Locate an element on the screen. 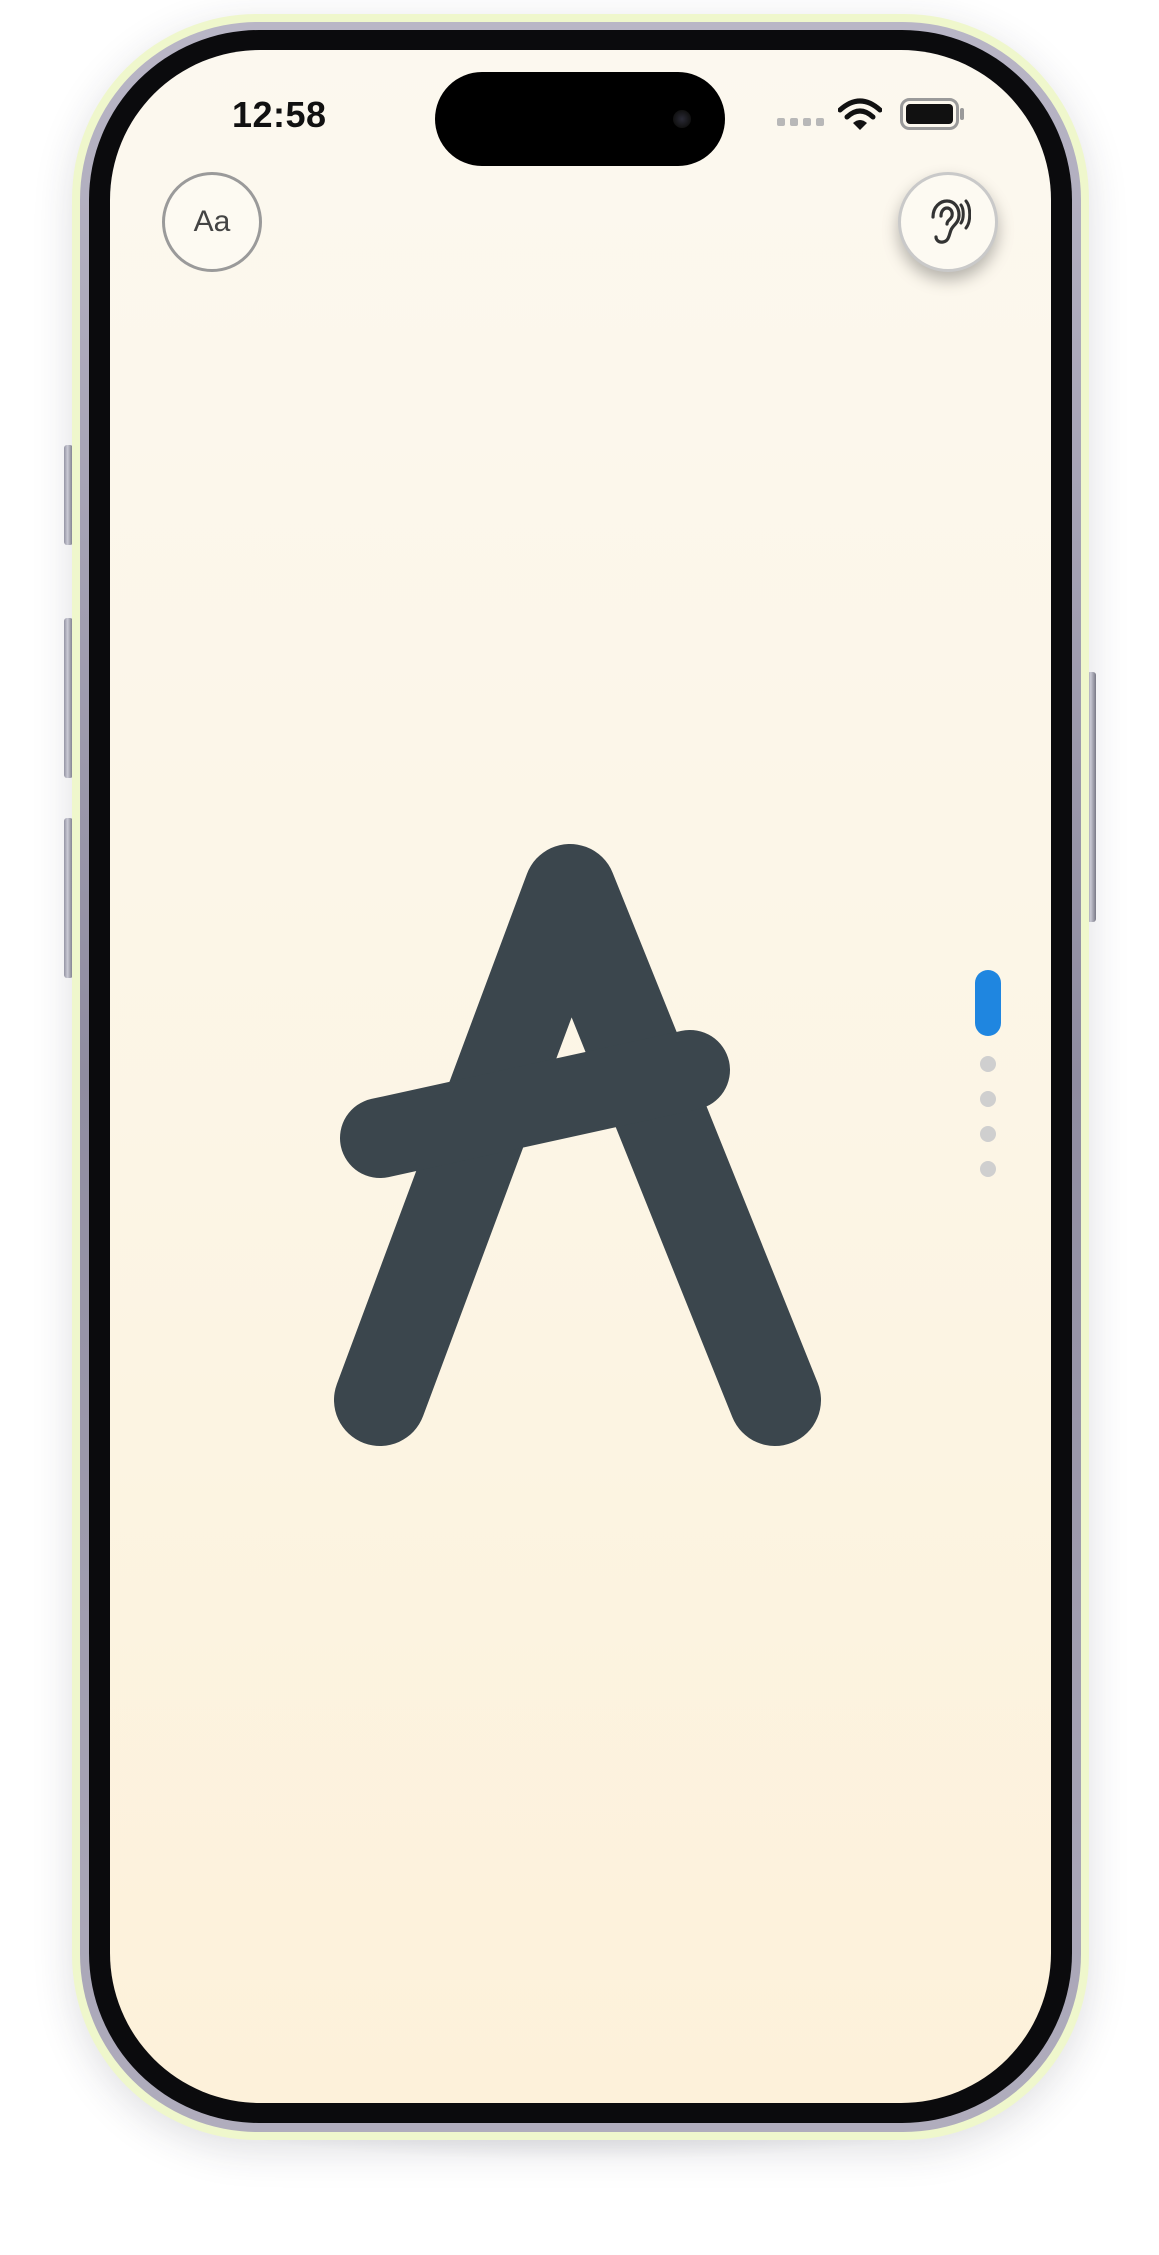  font-style-button: Aa is located at coordinates (212, 222).